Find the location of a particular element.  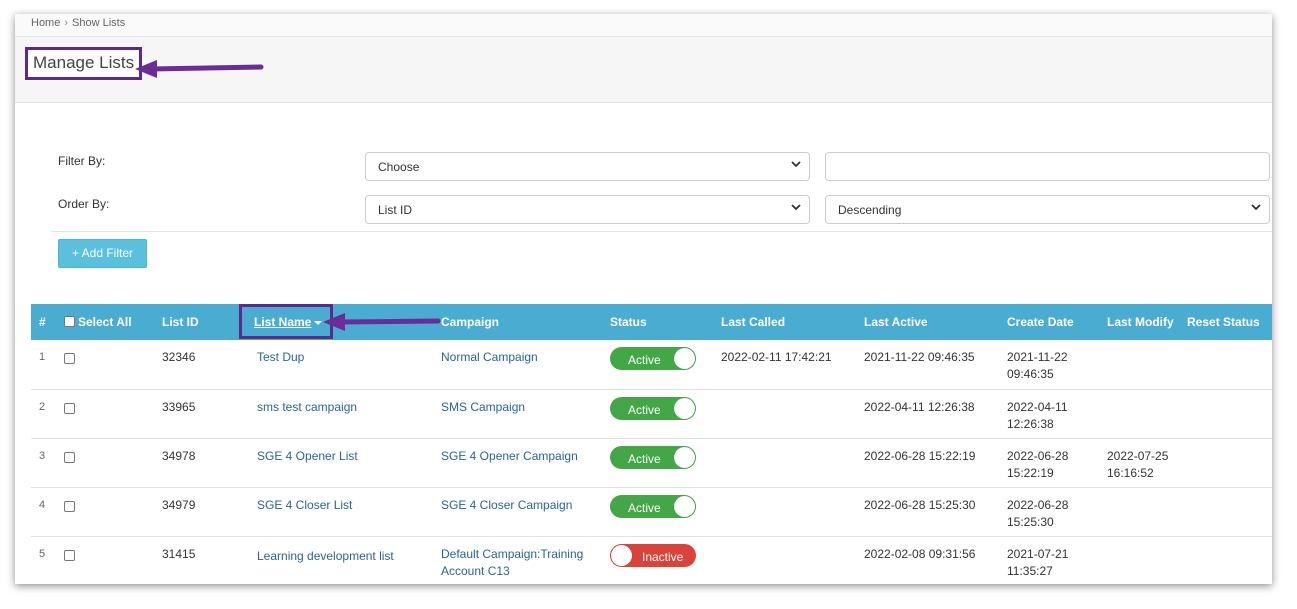

row-create-date: 2022-06-28 15:25:30 is located at coordinates (1057, 511).